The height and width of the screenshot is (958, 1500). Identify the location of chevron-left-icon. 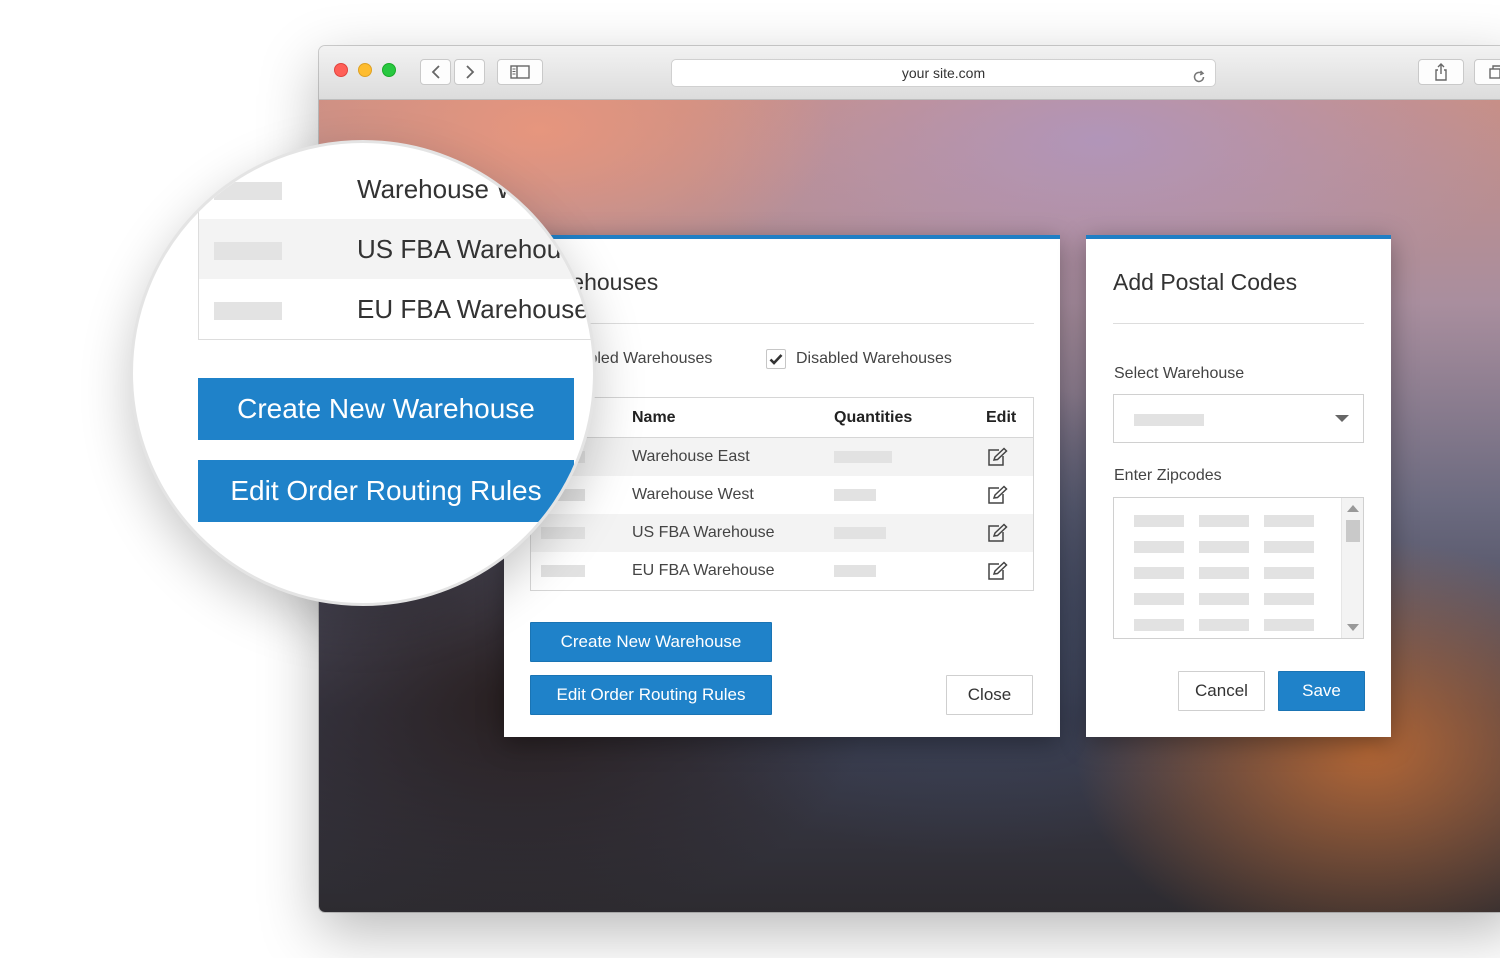
(435, 72).